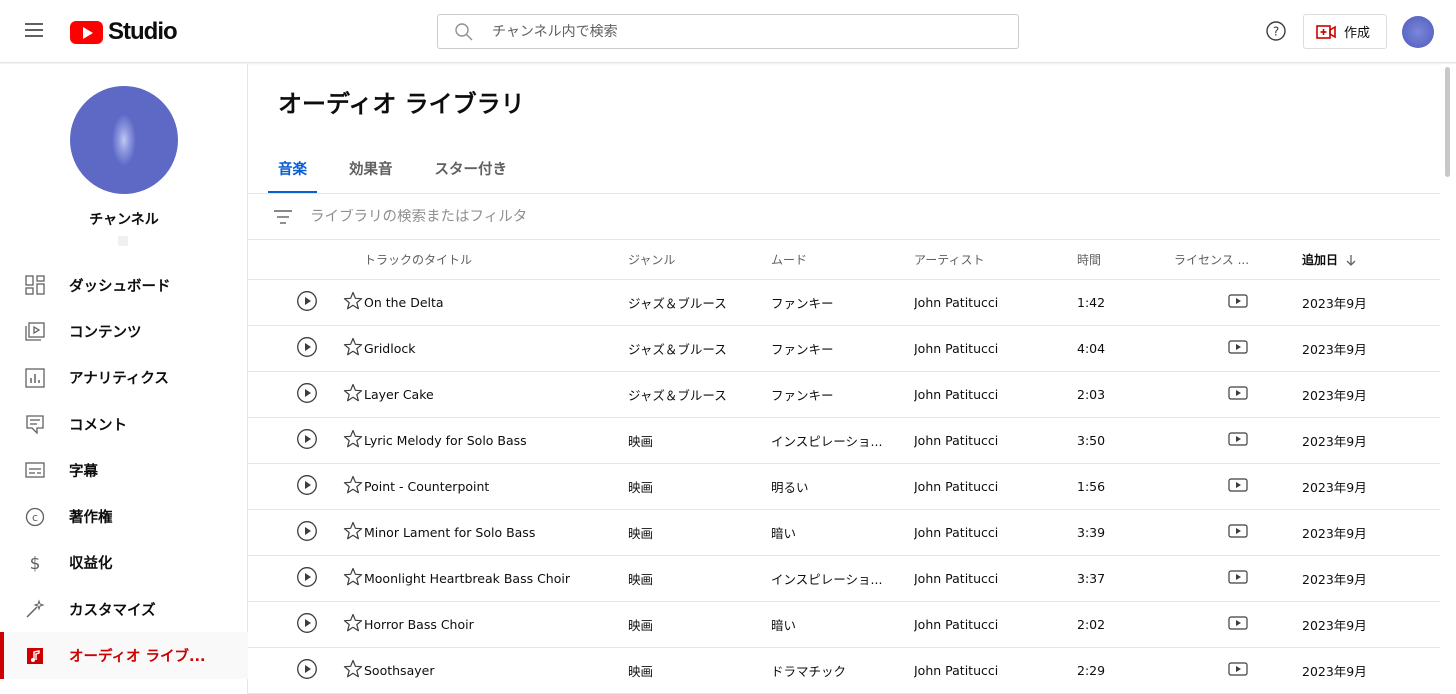 The image size is (1456, 694). What do you see at coordinates (124, 609) in the screenshot?
I see `sidebar-item-customization: カスタマイズ` at bounding box center [124, 609].